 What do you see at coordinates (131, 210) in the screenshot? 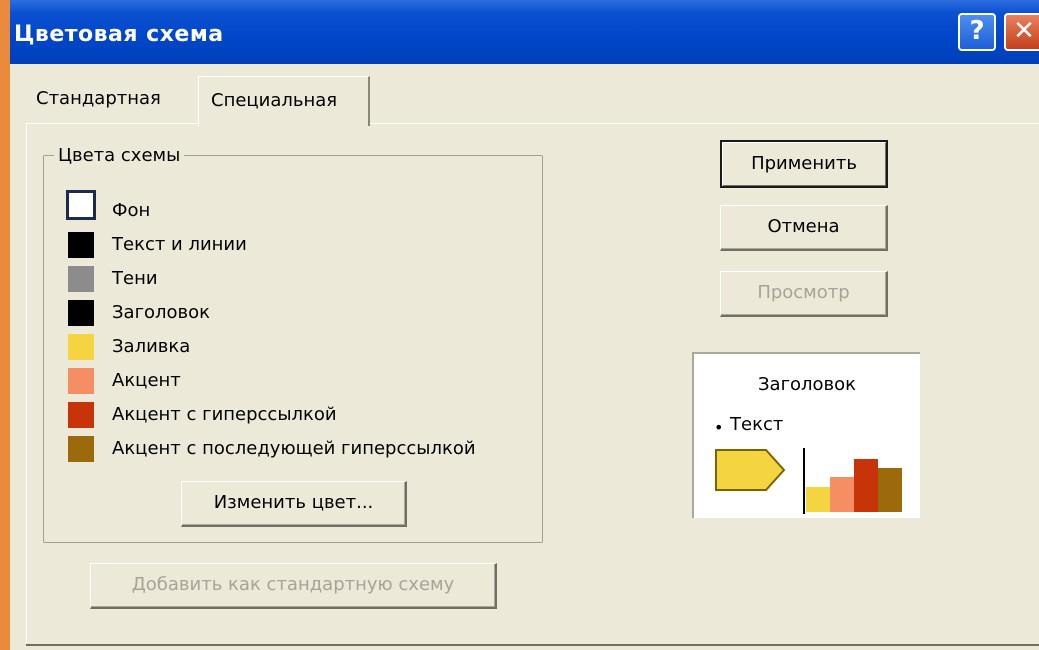
I see `scheme-color-label: Фон` at bounding box center [131, 210].